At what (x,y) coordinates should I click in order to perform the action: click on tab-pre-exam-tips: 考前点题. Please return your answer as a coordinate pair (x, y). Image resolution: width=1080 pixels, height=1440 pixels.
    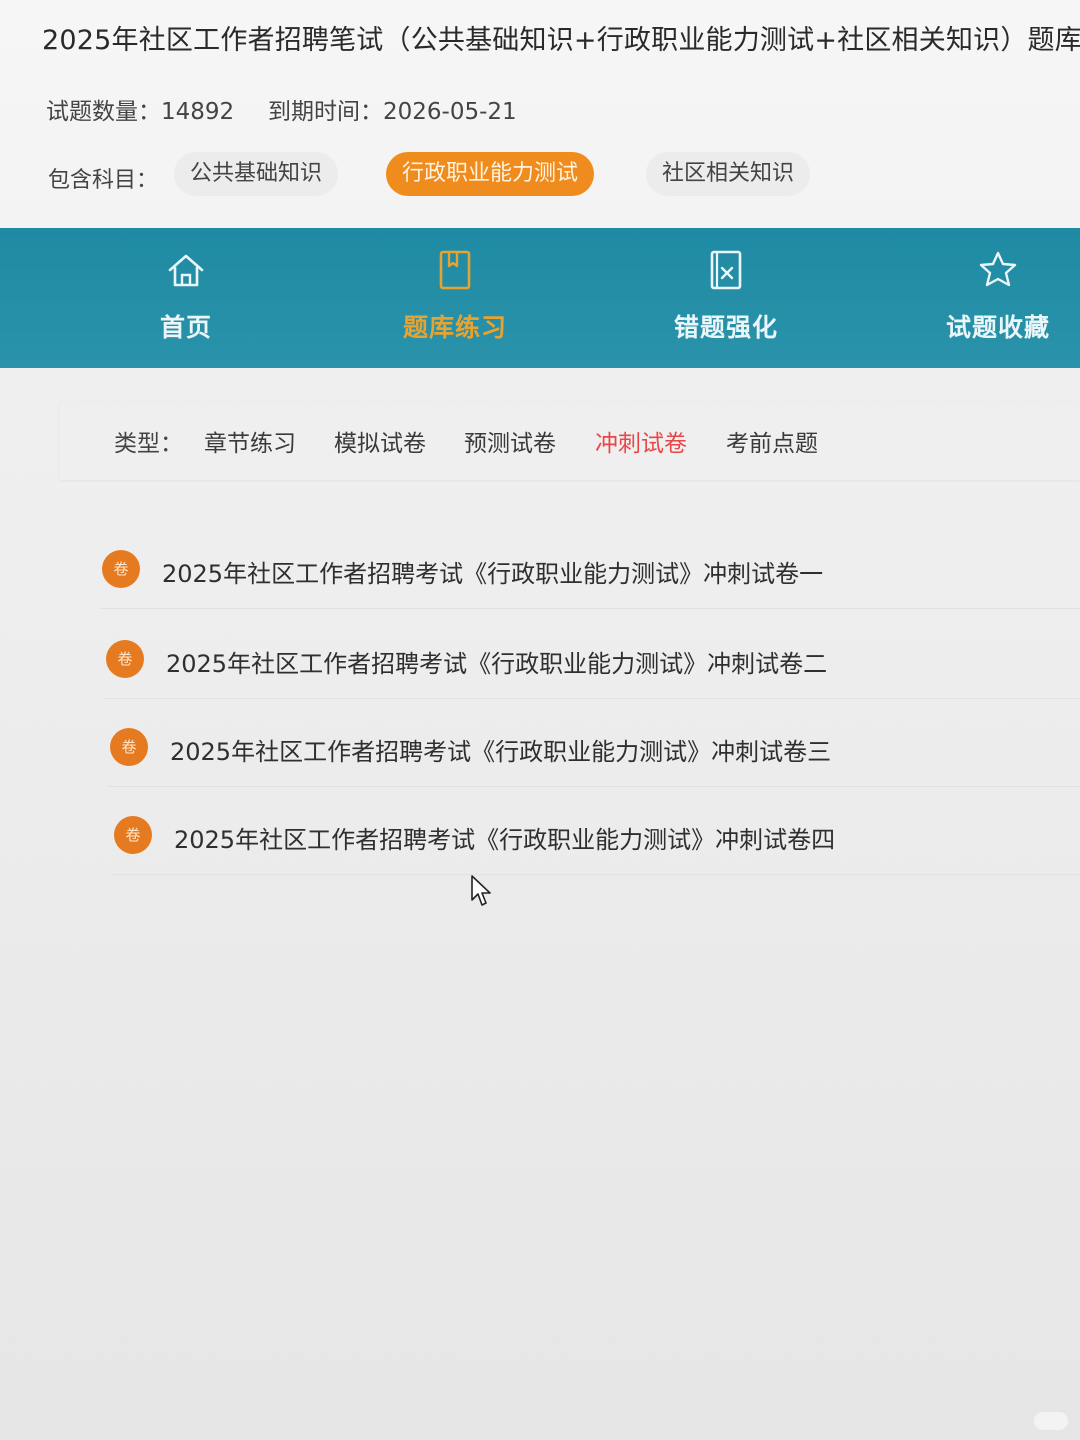
    Looking at the image, I should click on (772, 441).